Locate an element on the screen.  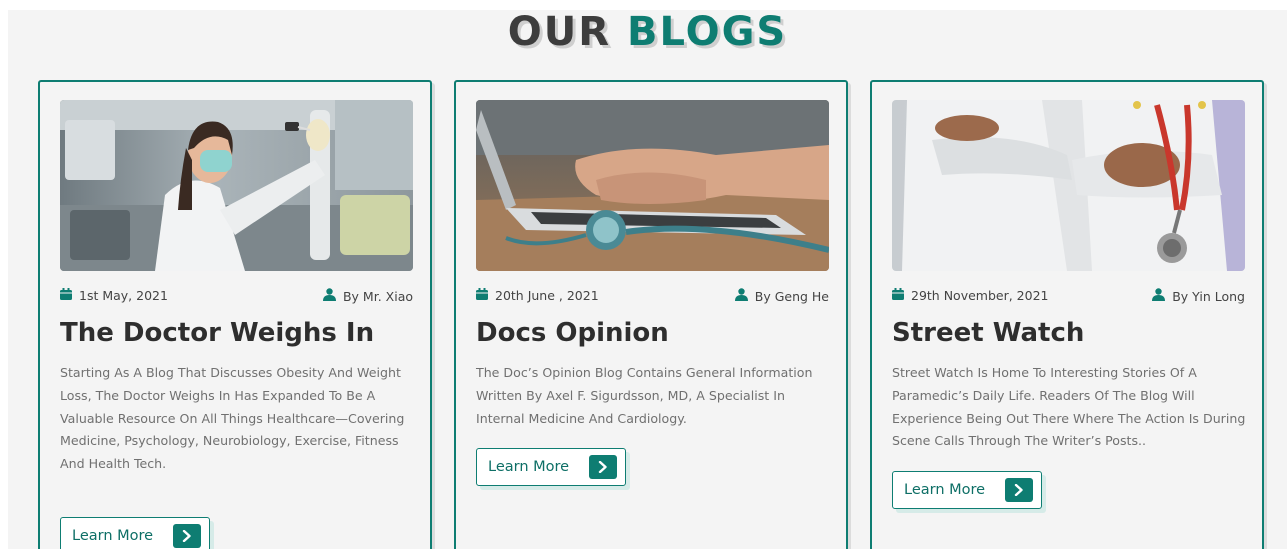
post-date: 1st May, 2021 is located at coordinates (114, 295).